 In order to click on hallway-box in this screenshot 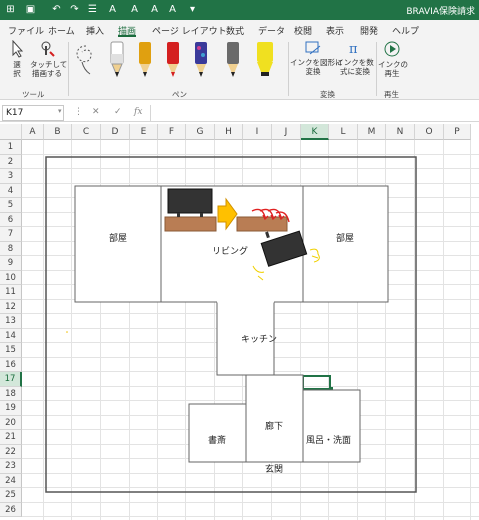, I will do `click(274, 418)`.